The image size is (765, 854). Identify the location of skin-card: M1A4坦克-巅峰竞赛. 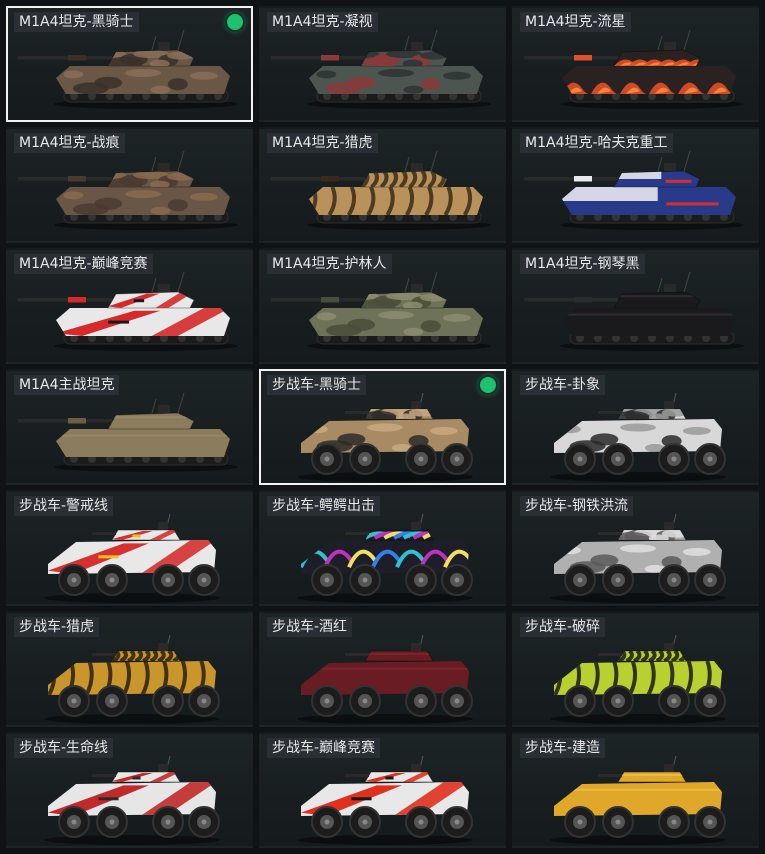
(129, 306).